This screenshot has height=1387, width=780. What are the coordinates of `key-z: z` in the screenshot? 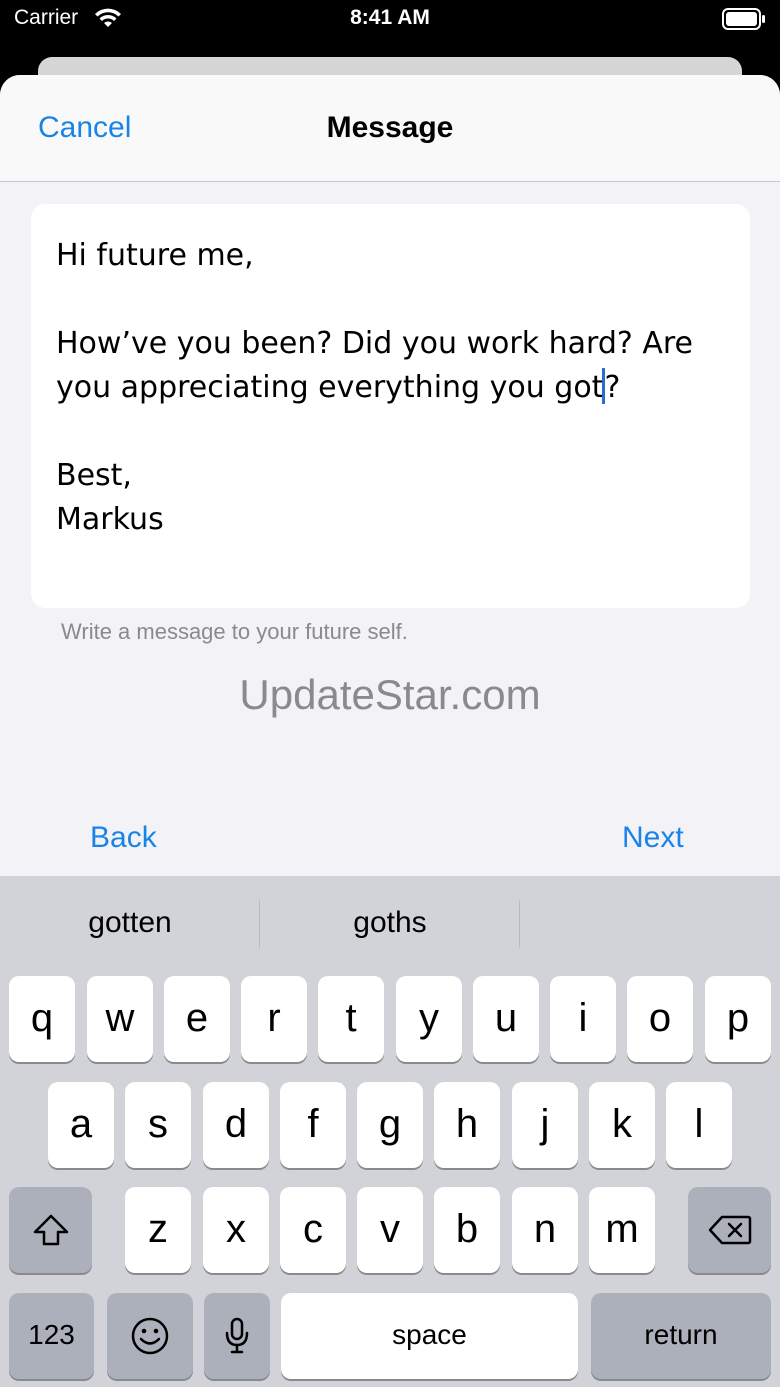 It's located at (158, 1230).